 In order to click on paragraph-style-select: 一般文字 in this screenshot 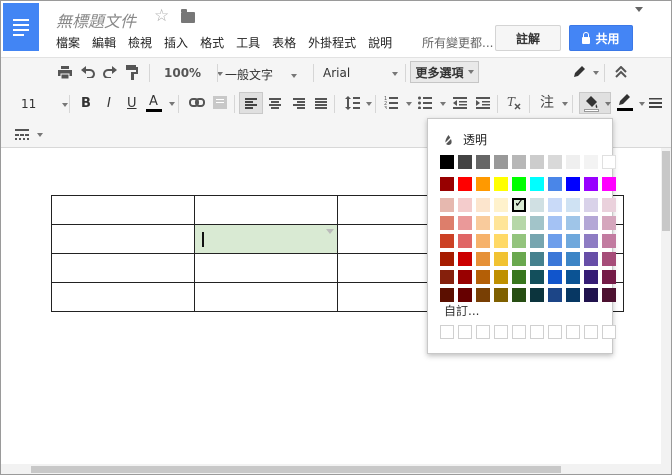, I will do `click(261, 74)`.